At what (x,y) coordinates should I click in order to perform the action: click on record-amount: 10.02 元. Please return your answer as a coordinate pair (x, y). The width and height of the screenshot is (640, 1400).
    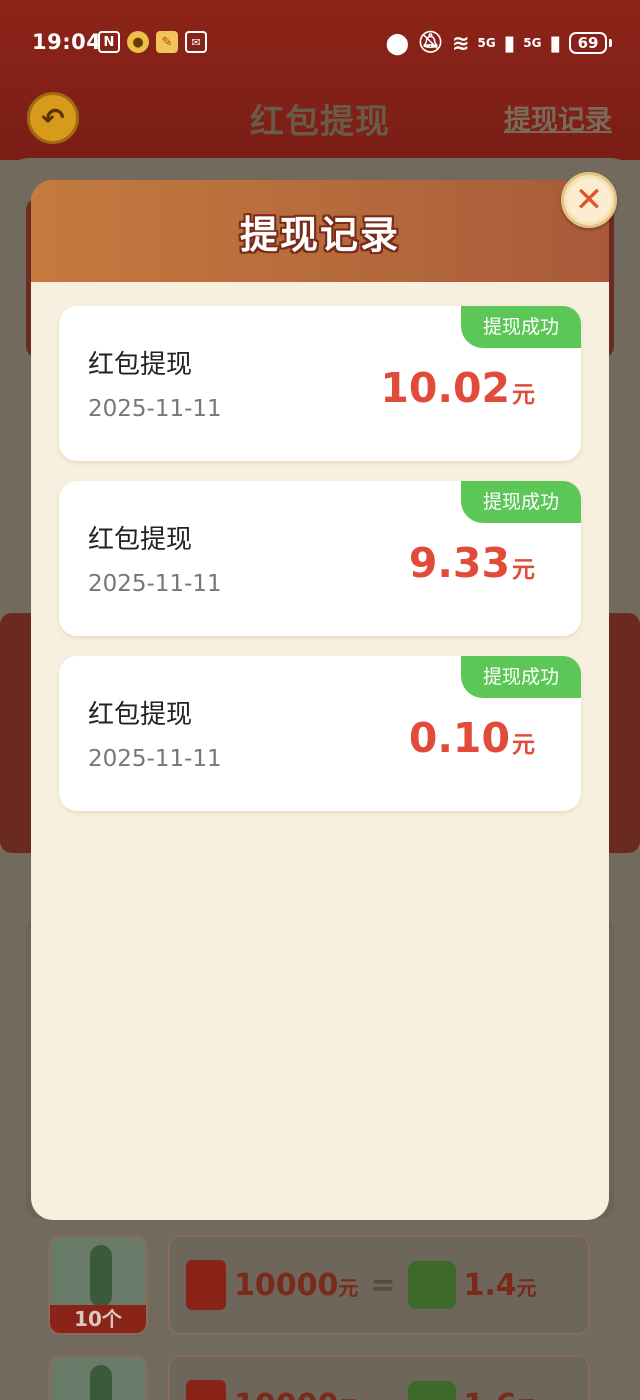
    Looking at the image, I should click on (457, 388).